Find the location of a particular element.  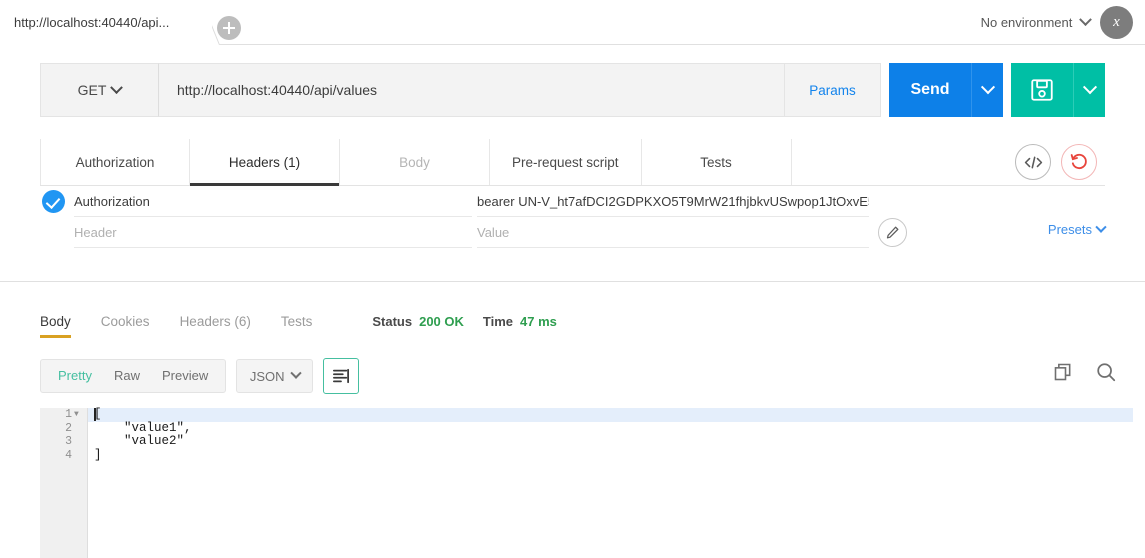

wrap-lines-icon-glyph is located at coordinates (341, 376).